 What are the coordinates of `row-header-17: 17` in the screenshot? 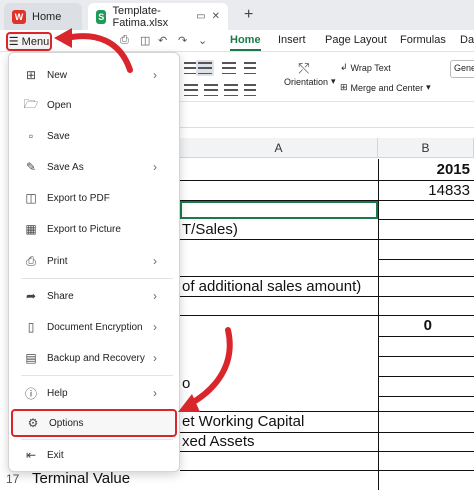 It's located at (12, 479).